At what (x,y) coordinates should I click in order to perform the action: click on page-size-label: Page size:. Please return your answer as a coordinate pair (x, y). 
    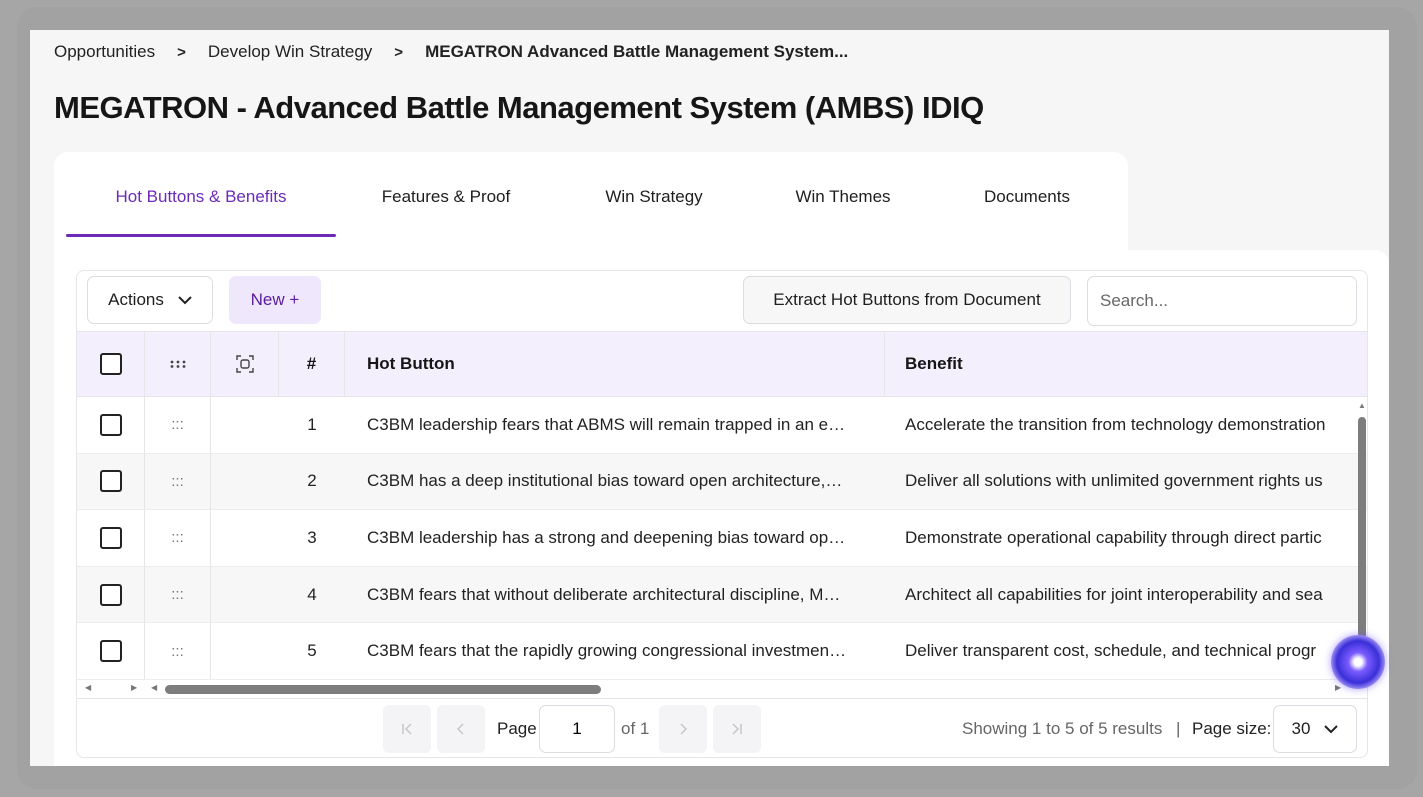
    Looking at the image, I should click on (1232, 728).